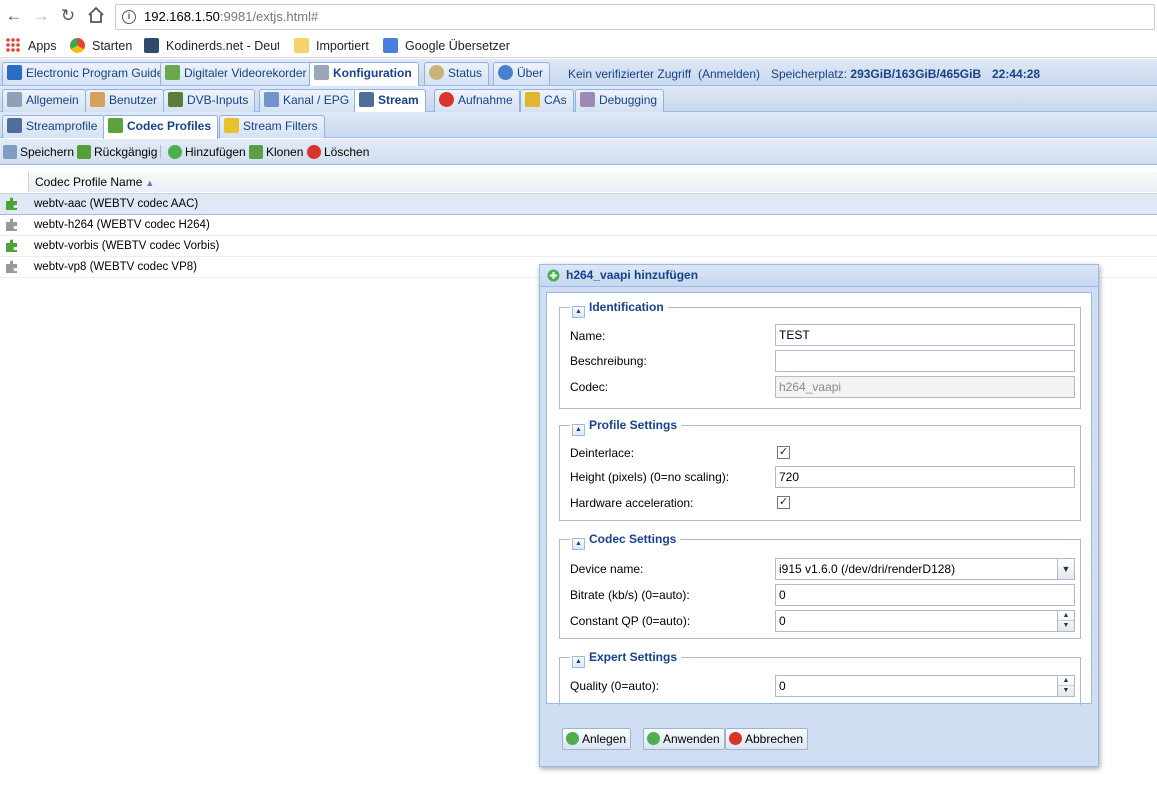 The image size is (1157, 785). Describe the element at coordinates (38, 152) in the screenshot. I see `save-button: Speichern` at that location.